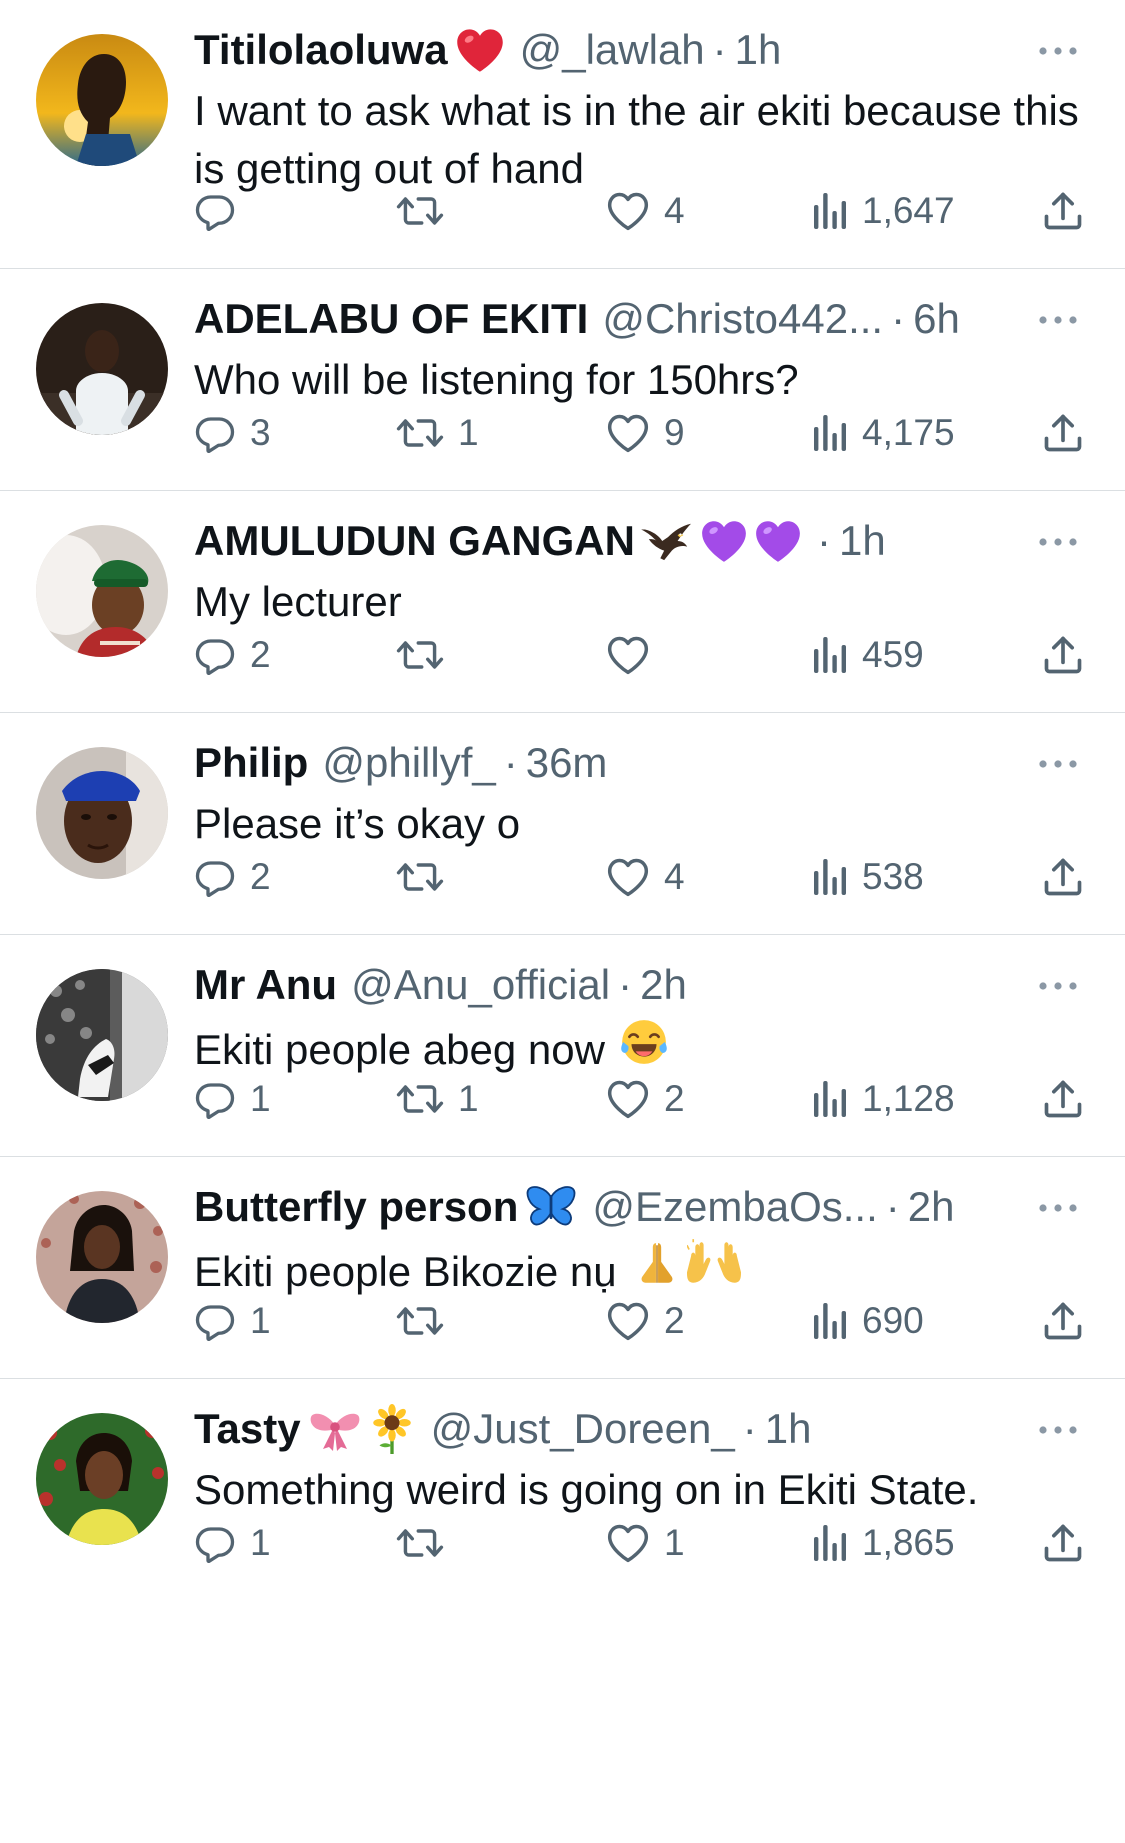 This screenshot has height=1843, width=1125. Describe the element at coordinates (562, 602) in the screenshot. I see `tweet-reply: AMULUDUN GANGAN · 1h My lecturer 2 459` at that location.